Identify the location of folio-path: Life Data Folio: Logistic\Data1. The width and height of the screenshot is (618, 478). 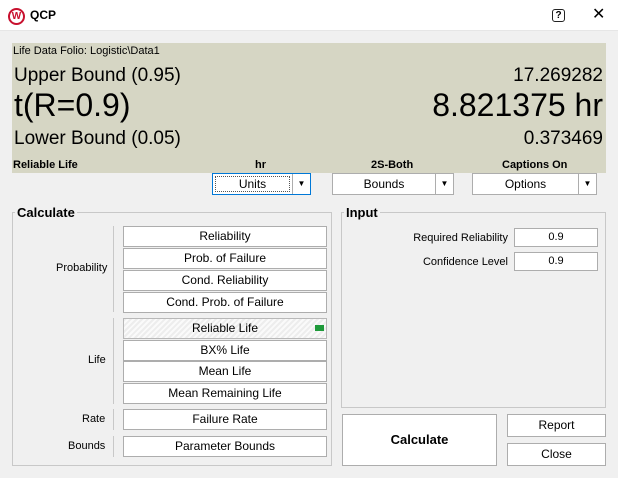
(86, 51).